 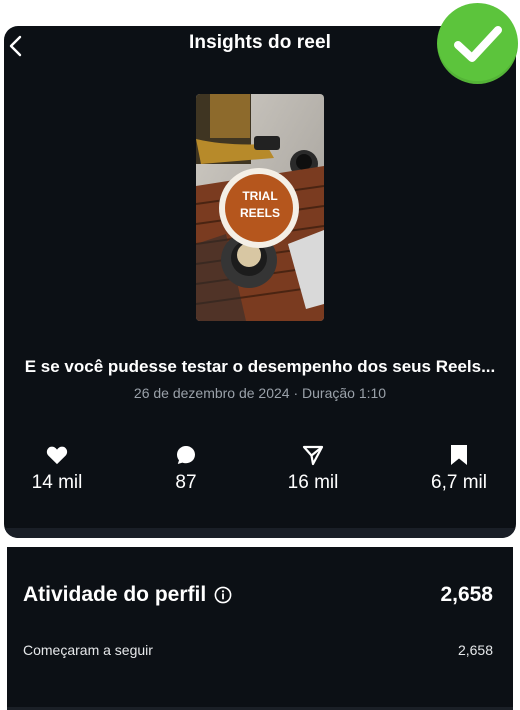 I want to click on reel-meta: 26 de dezembro de 2024 · Duração 1:10, so click(x=260, y=393).